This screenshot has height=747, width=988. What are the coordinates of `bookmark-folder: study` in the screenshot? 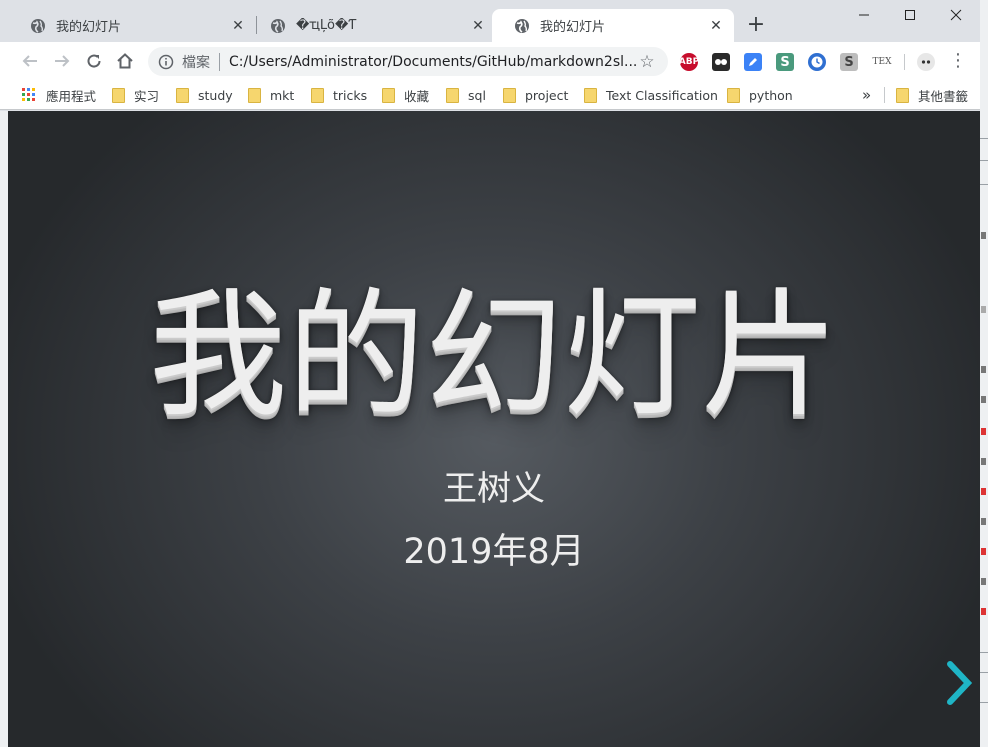 It's located at (204, 95).